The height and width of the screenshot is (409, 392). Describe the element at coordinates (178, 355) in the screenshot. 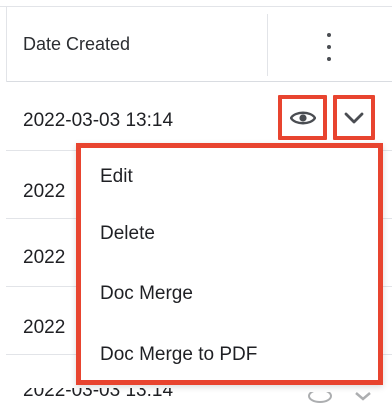

I see `menu-item-doc-merge-pdf: Doc Merge to PDF` at that location.